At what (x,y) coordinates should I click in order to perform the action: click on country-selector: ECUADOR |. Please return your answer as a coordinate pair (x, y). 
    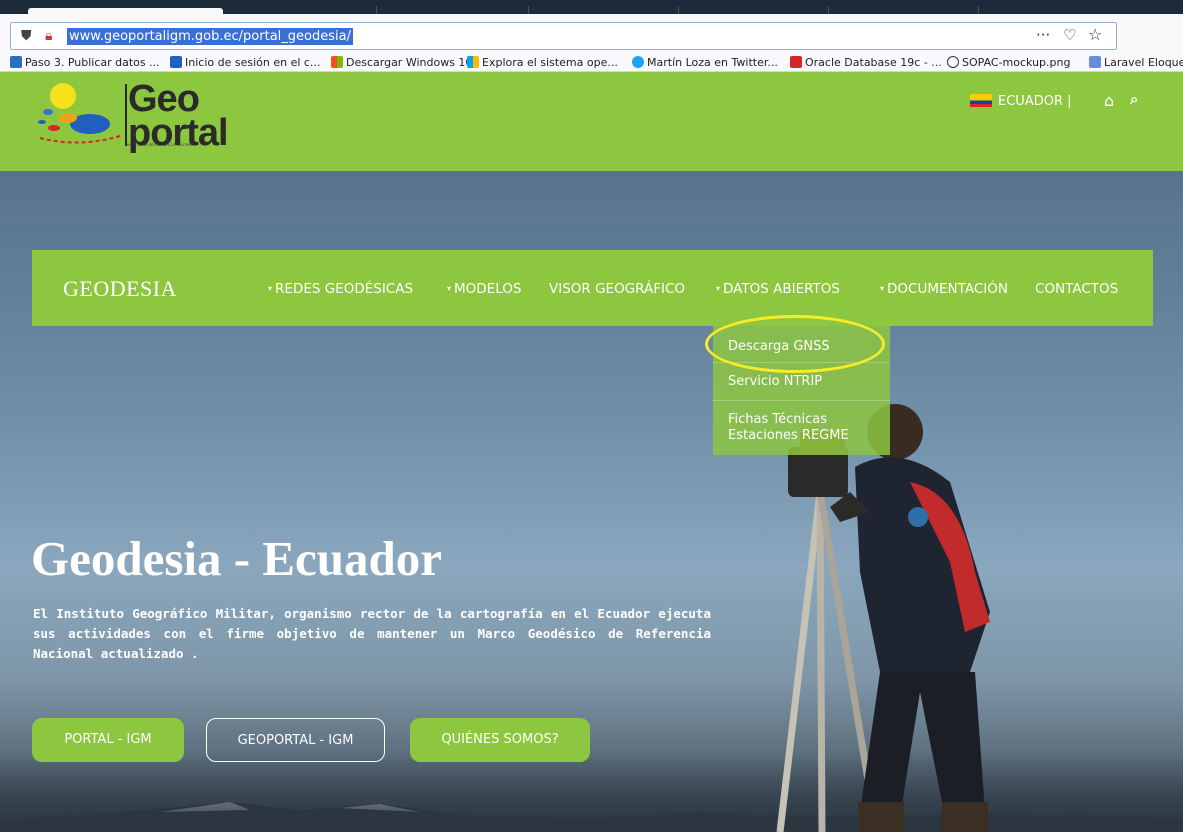
    Looking at the image, I should click on (1021, 101).